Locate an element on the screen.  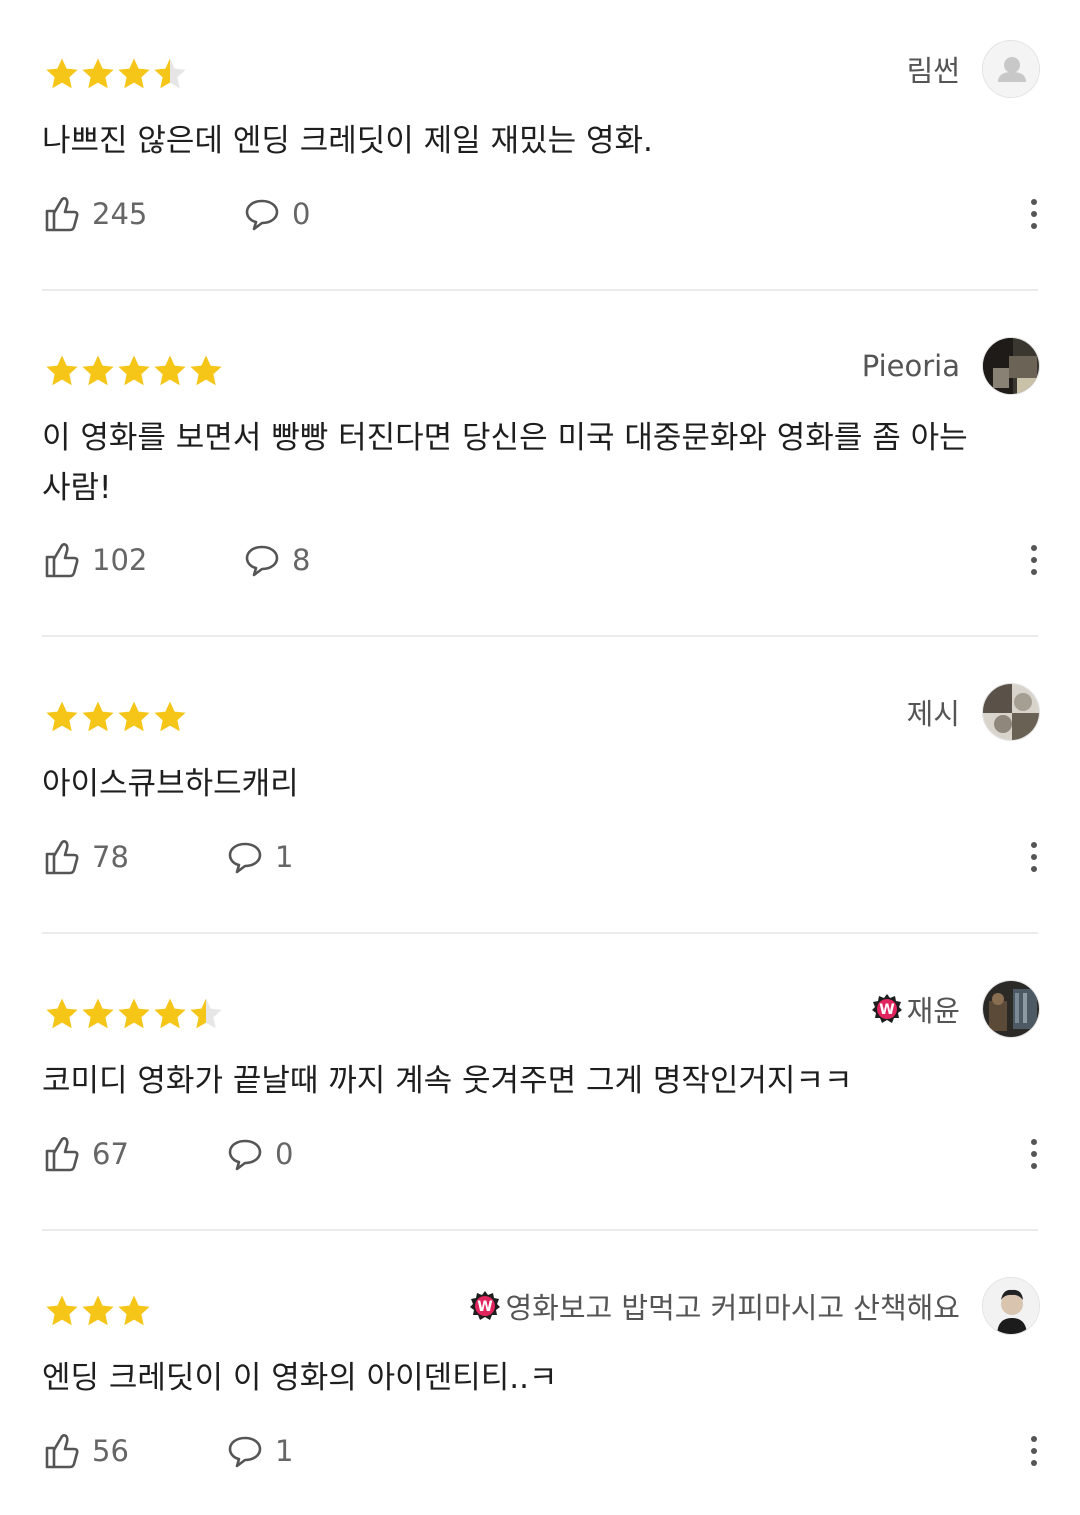
review-actions: 102 8 is located at coordinates (542, 560).